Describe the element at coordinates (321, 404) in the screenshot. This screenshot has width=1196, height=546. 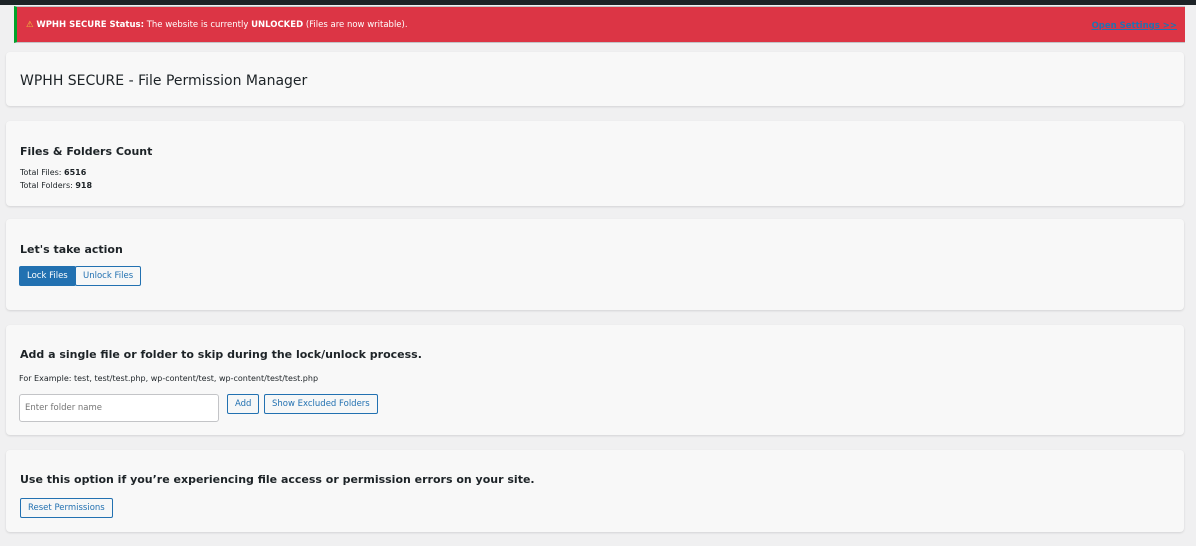
I see `show-excluded-folders-button: Show Excluded Folders` at that location.